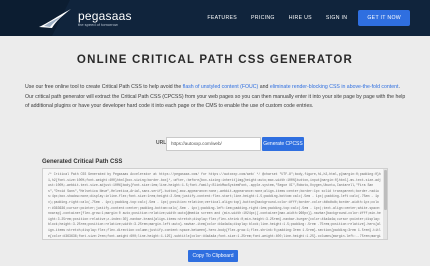 This screenshot has width=430, height=266. What do you see at coordinates (215, 60) in the screenshot?
I see `page-title: ONLINE CRITICAL PATH CSS GENERATOR` at bounding box center [215, 60].